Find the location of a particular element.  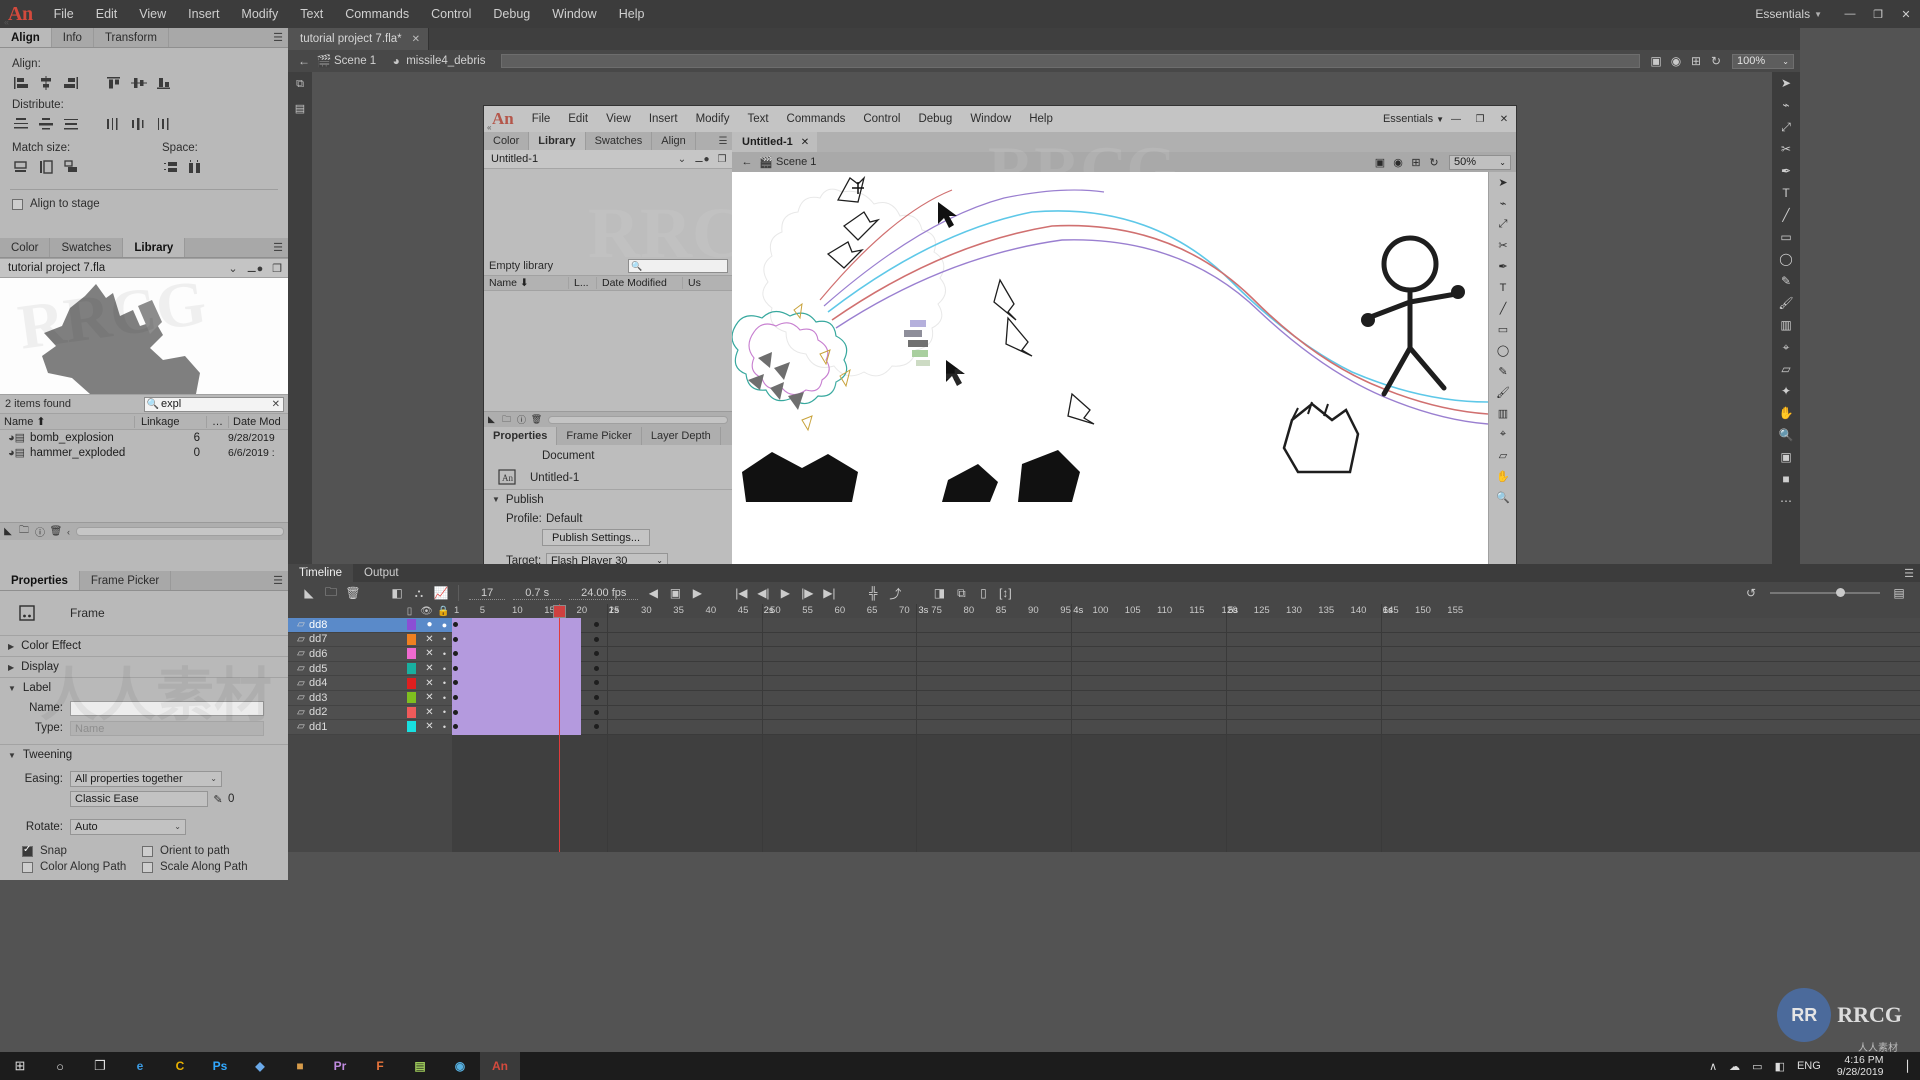

timeline-frame-size-icon: ▤ is located at coordinates (1899, 593).